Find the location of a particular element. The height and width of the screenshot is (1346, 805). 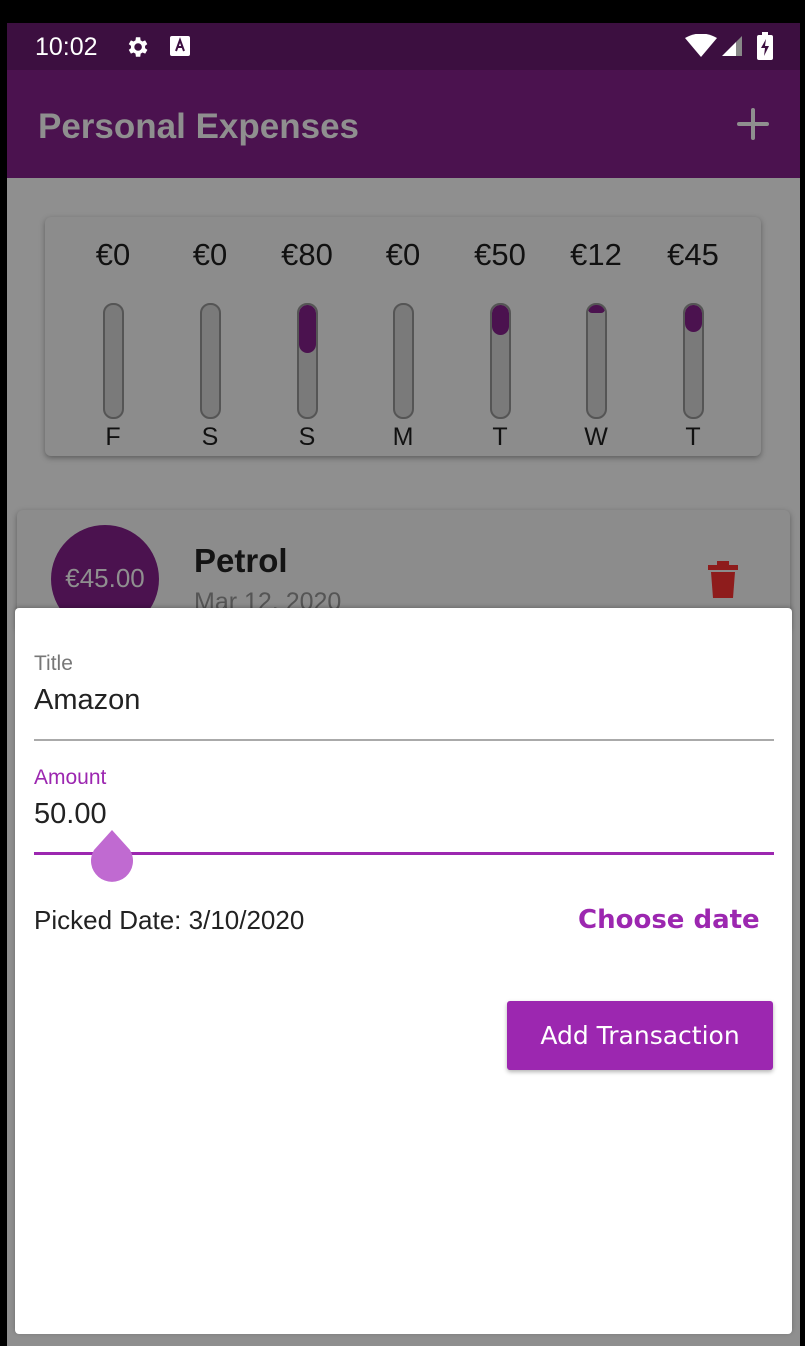

add-transaction-button: Add Transaction is located at coordinates (640, 1035).